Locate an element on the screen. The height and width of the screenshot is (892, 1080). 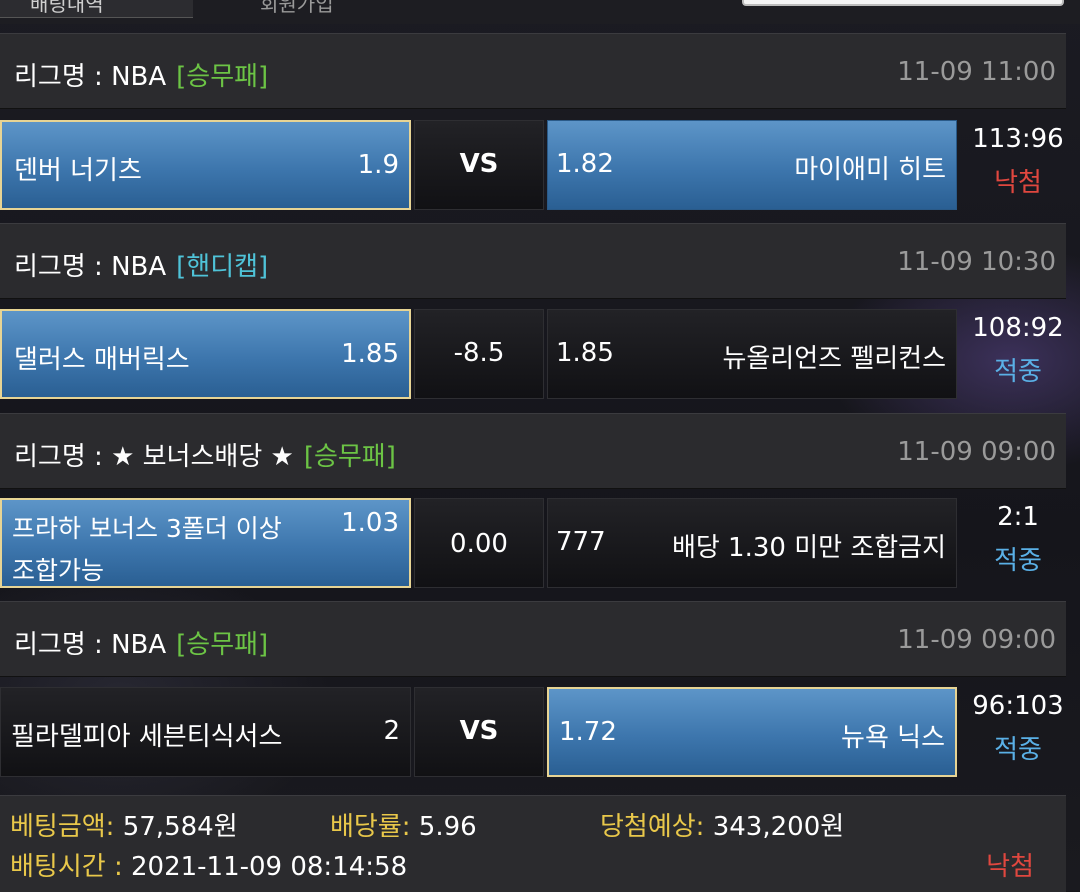
bet-type-tag: [핸디캡] is located at coordinates (222, 267).